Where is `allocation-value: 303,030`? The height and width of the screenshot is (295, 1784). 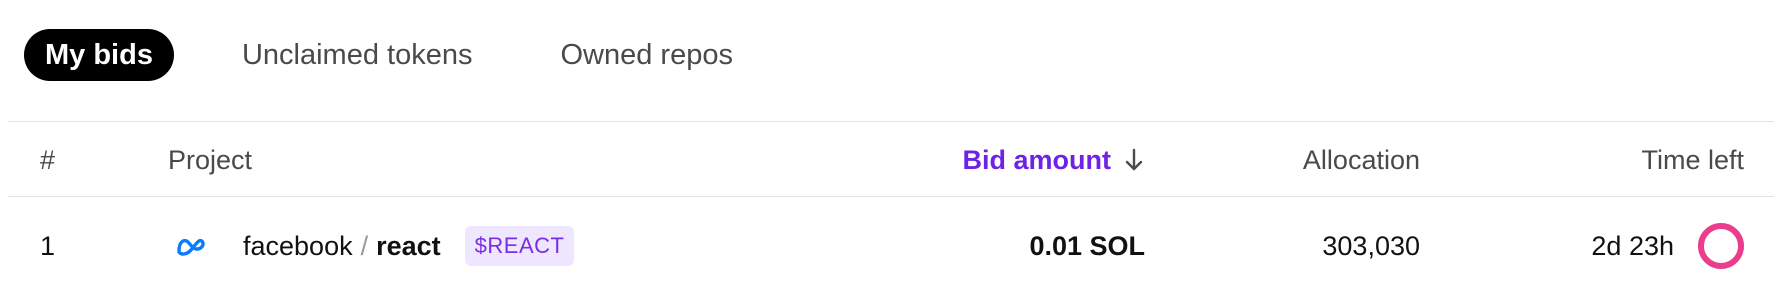 allocation-value: 303,030 is located at coordinates (1371, 246).